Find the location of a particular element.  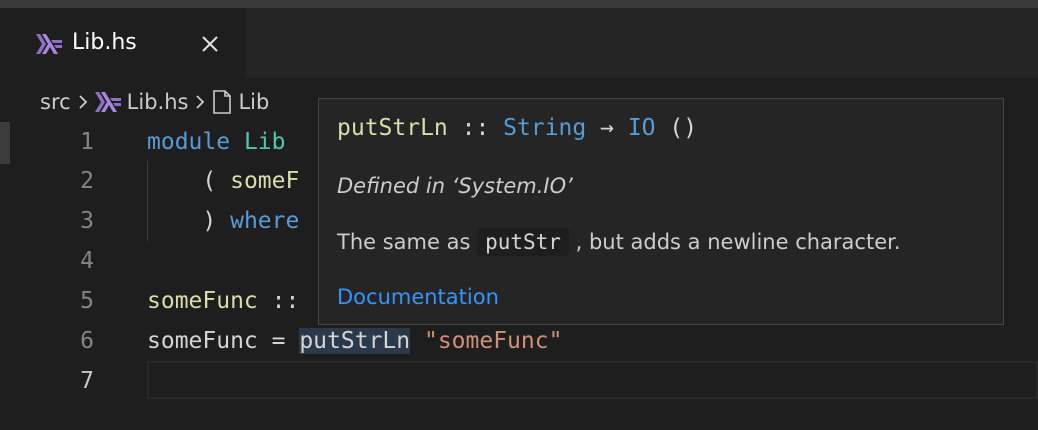

signature-token: String is located at coordinates (545, 128).